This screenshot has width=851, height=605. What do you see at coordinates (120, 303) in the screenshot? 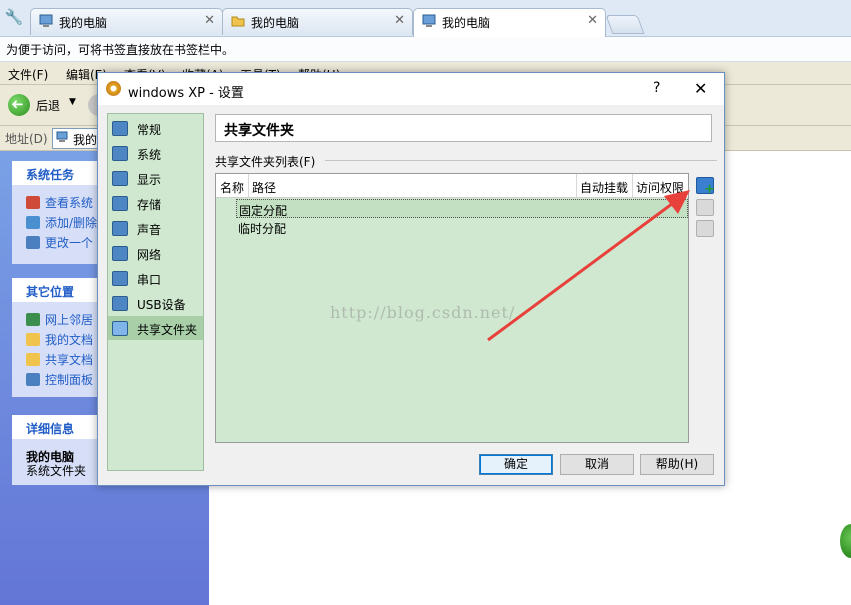
I see `usb-icon` at bounding box center [120, 303].